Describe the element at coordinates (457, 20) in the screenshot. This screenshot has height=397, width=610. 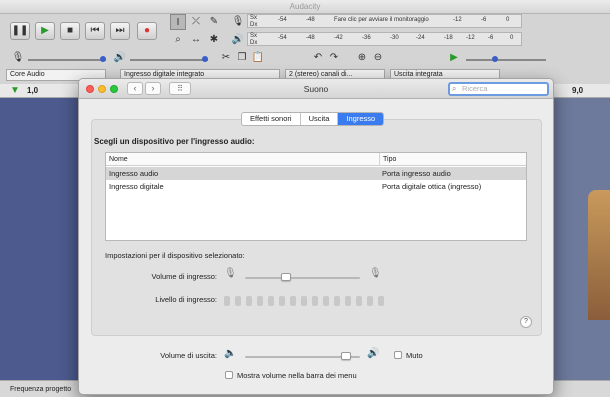
I see `meter-tick: -12` at that location.